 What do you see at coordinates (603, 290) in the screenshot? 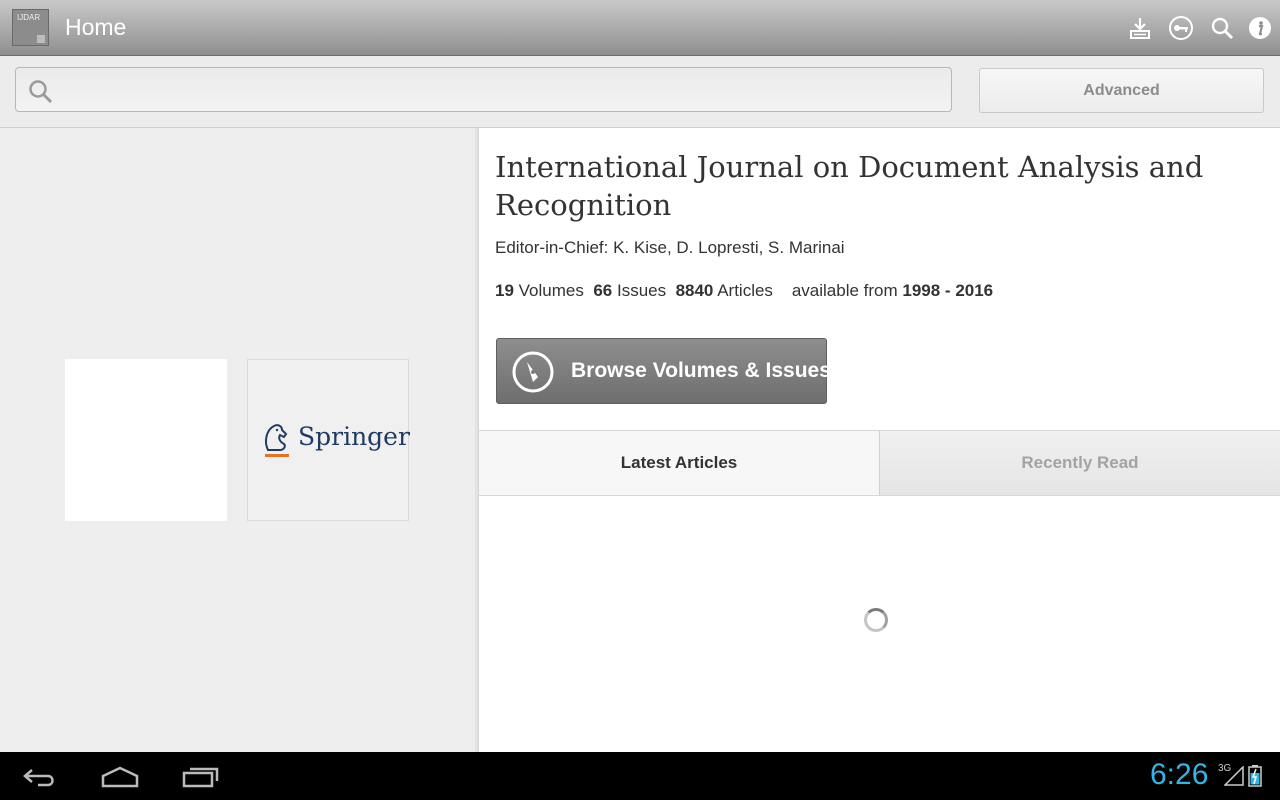
I see `issues-count: 66` at bounding box center [603, 290].